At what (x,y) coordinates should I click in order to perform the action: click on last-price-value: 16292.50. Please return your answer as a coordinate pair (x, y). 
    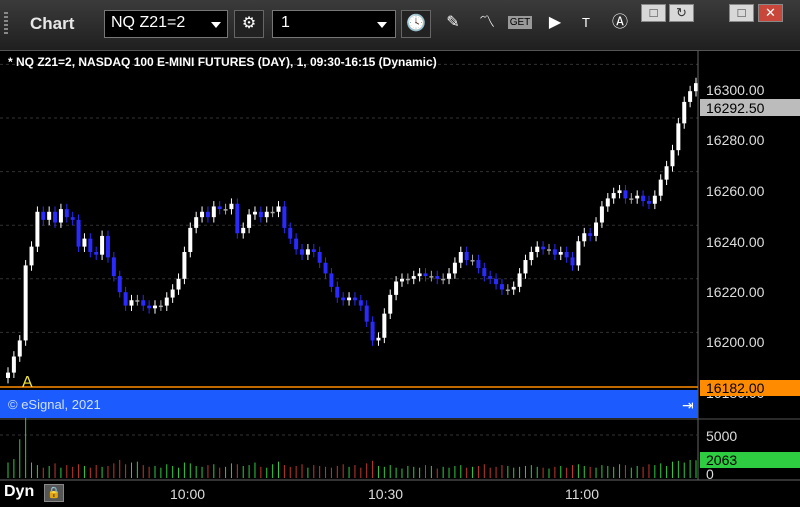
    Looking at the image, I should click on (735, 108).